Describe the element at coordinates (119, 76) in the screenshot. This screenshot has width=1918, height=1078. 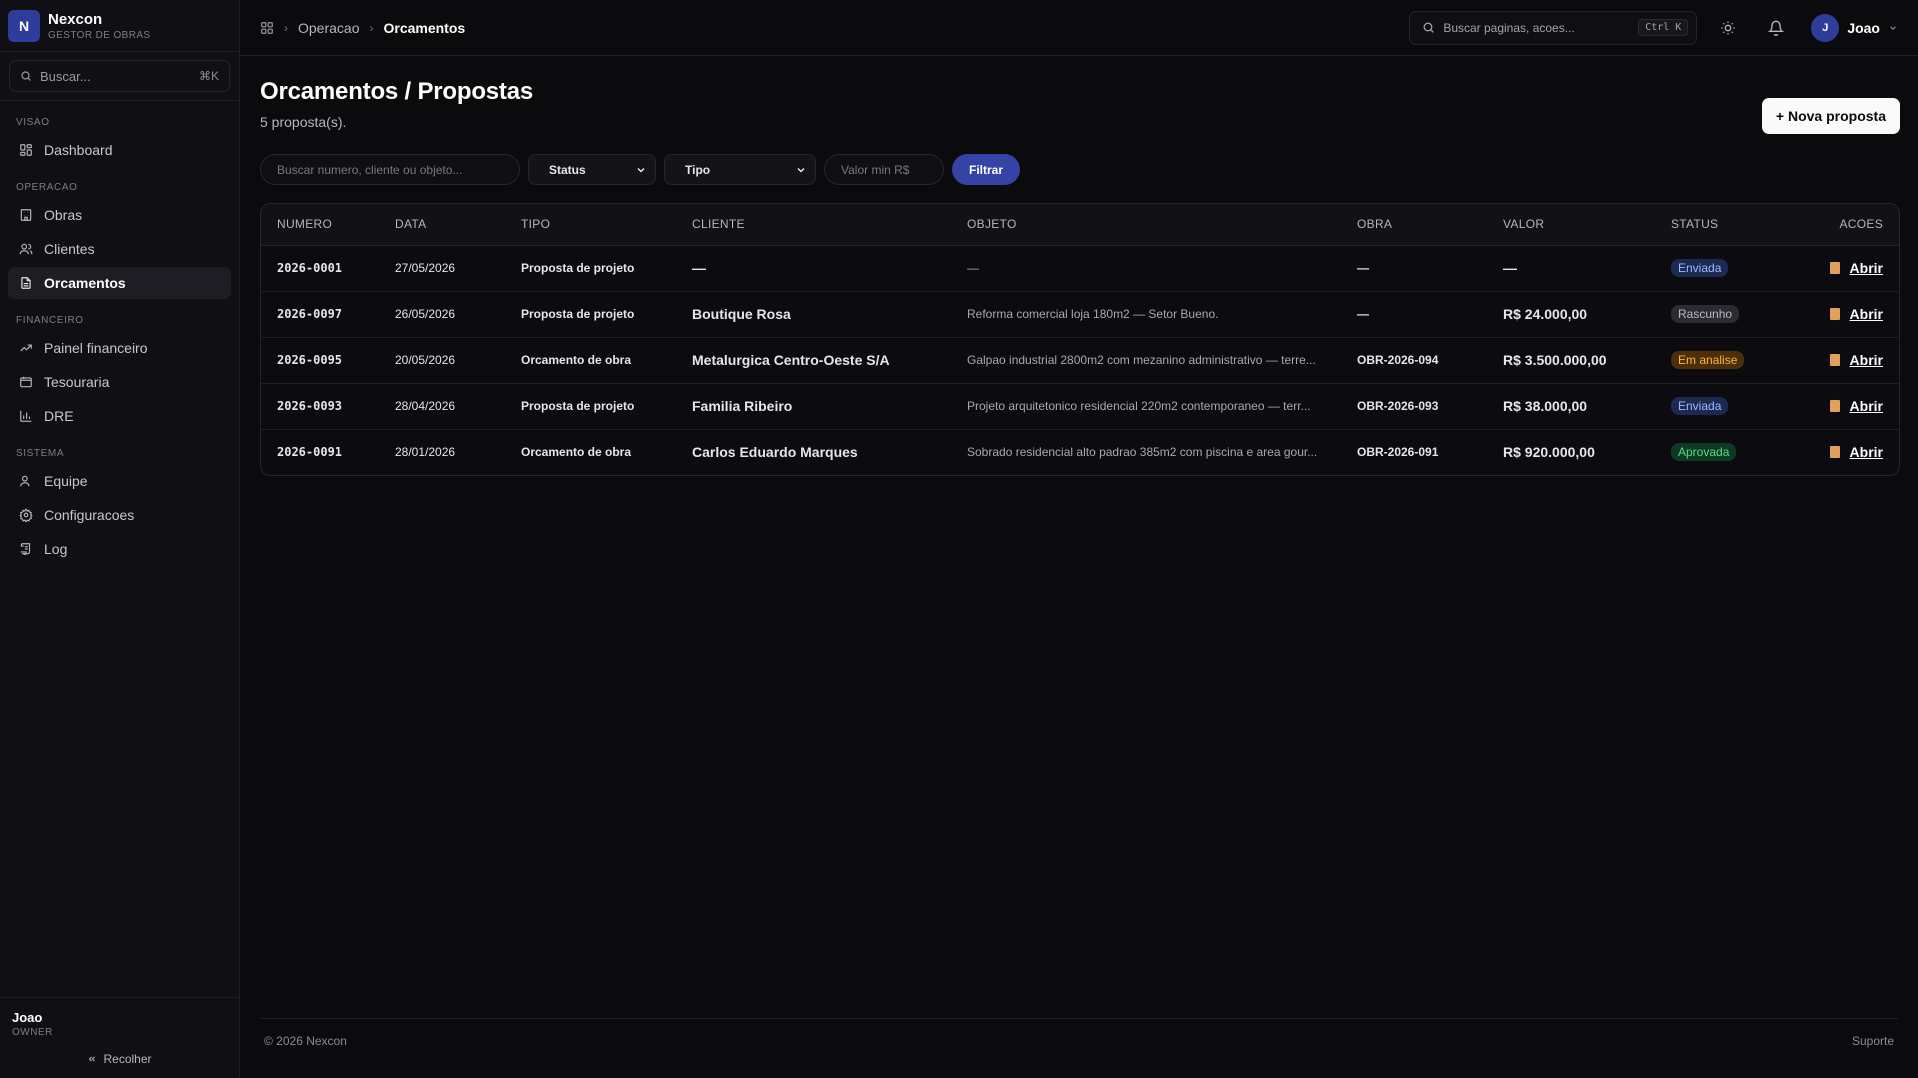
I see `sidebar-search: Buscar... ⌘K` at that location.